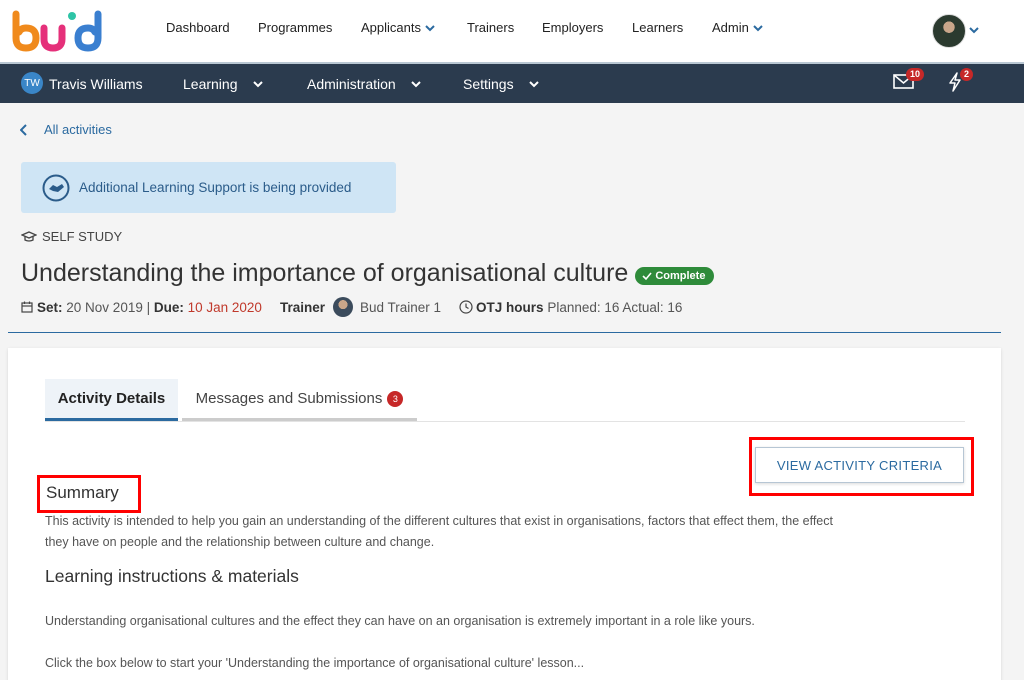  Describe the element at coordinates (967, 74) in the screenshot. I see `alerts-count-badge: 2` at that location.